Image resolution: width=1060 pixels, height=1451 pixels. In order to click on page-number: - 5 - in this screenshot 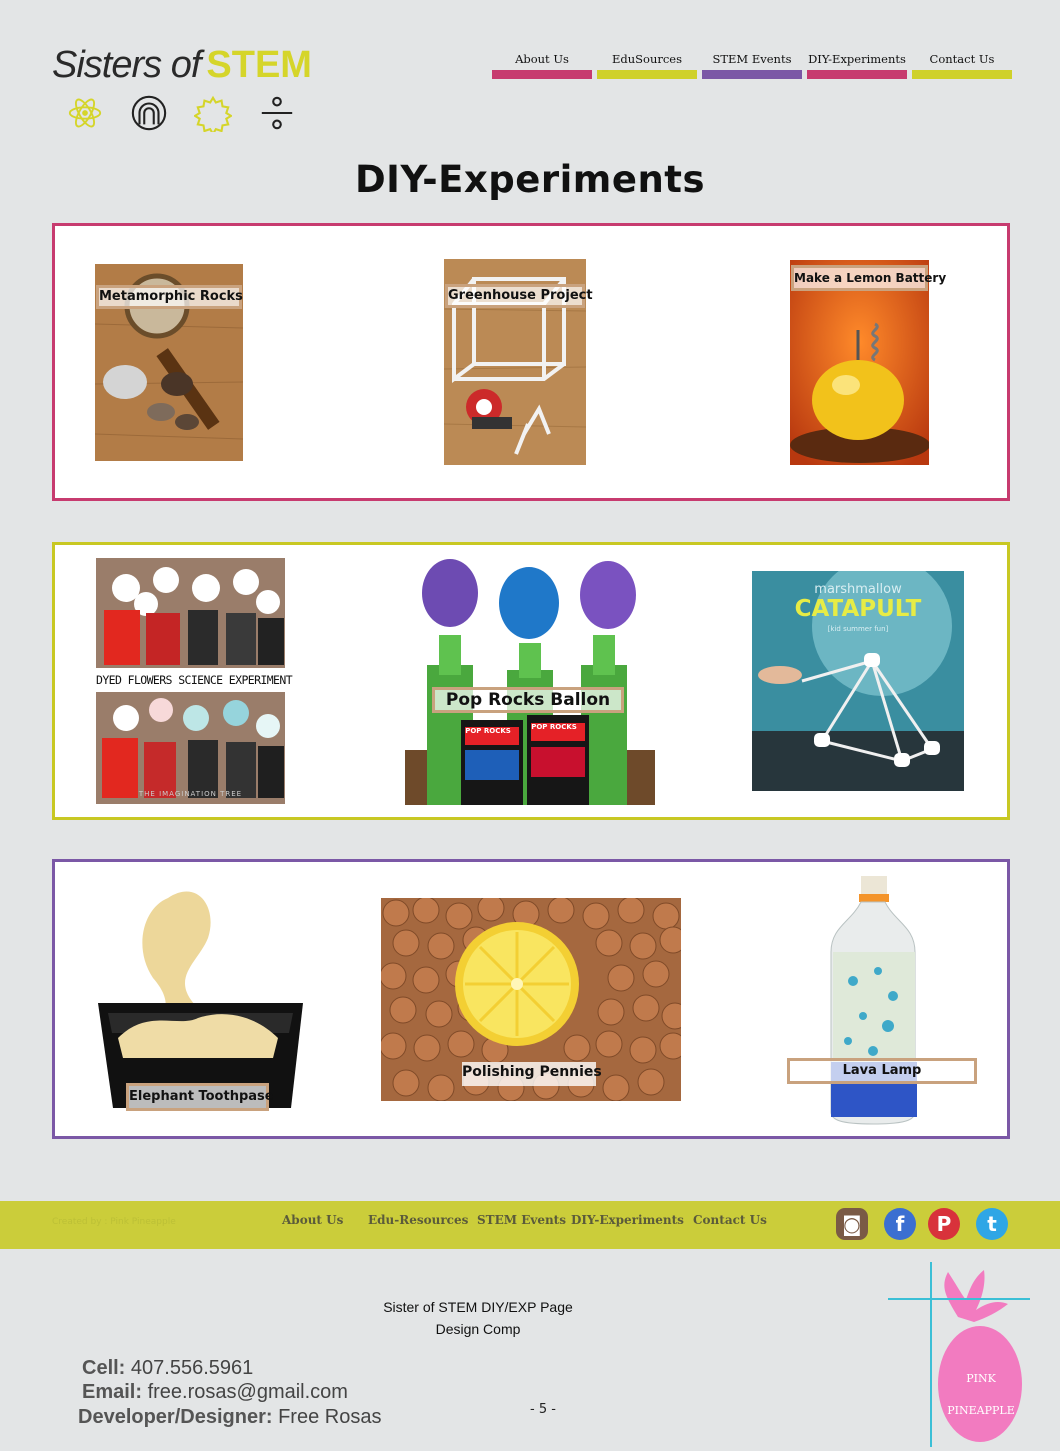, I will do `click(543, 1409)`.